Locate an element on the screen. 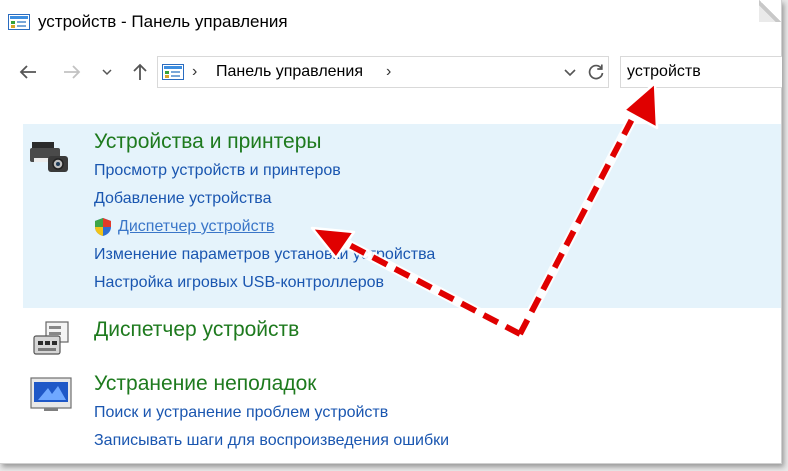  refresh-icon is located at coordinates (596, 72).